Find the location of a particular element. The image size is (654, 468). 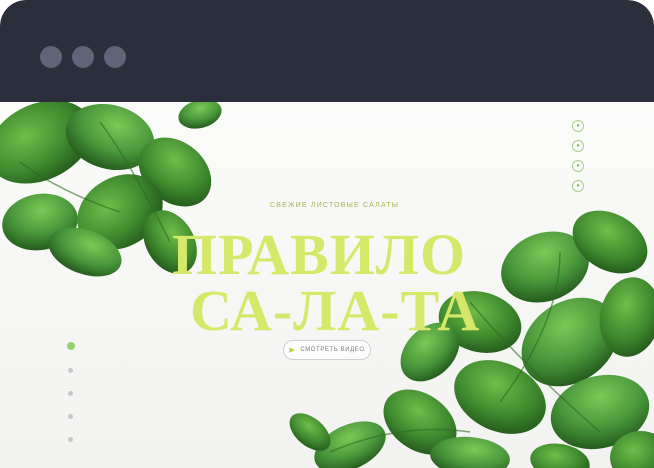

social-links: ● ● ● ● is located at coordinates (578, 160).